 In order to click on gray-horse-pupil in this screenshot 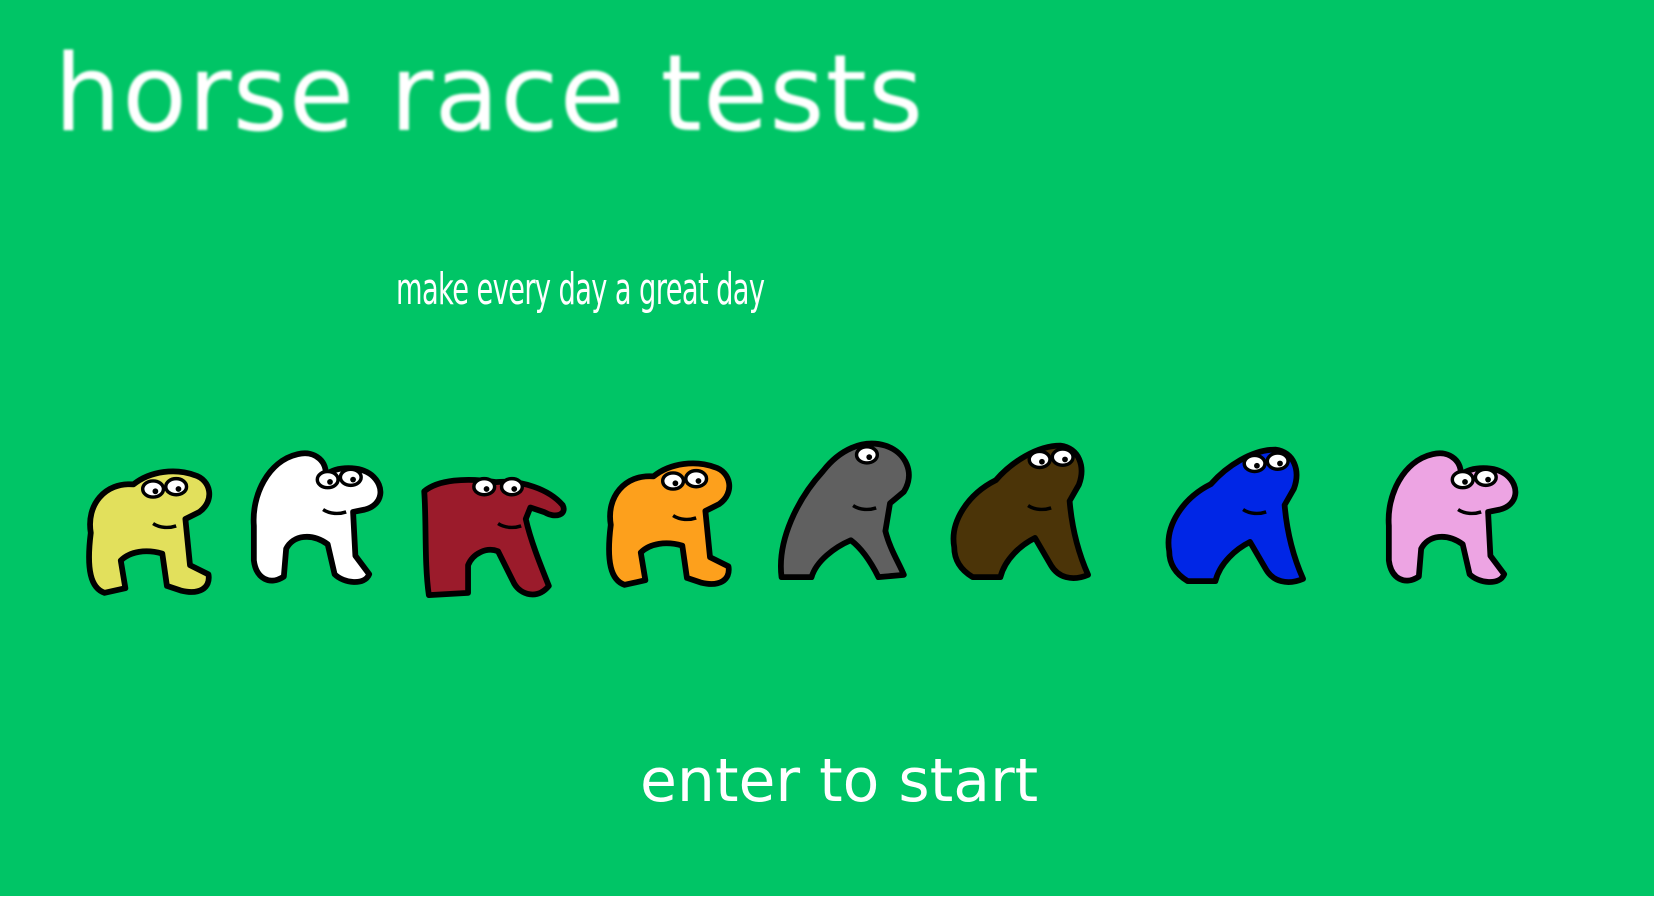, I will do `click(869, 457)`.